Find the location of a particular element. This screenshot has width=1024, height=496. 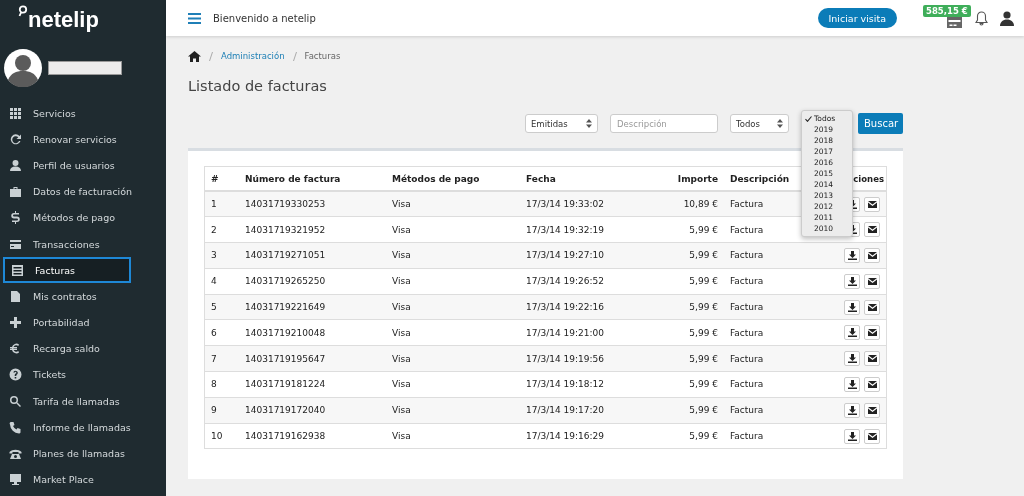

bell-icon is located at coordinates (981, 18).